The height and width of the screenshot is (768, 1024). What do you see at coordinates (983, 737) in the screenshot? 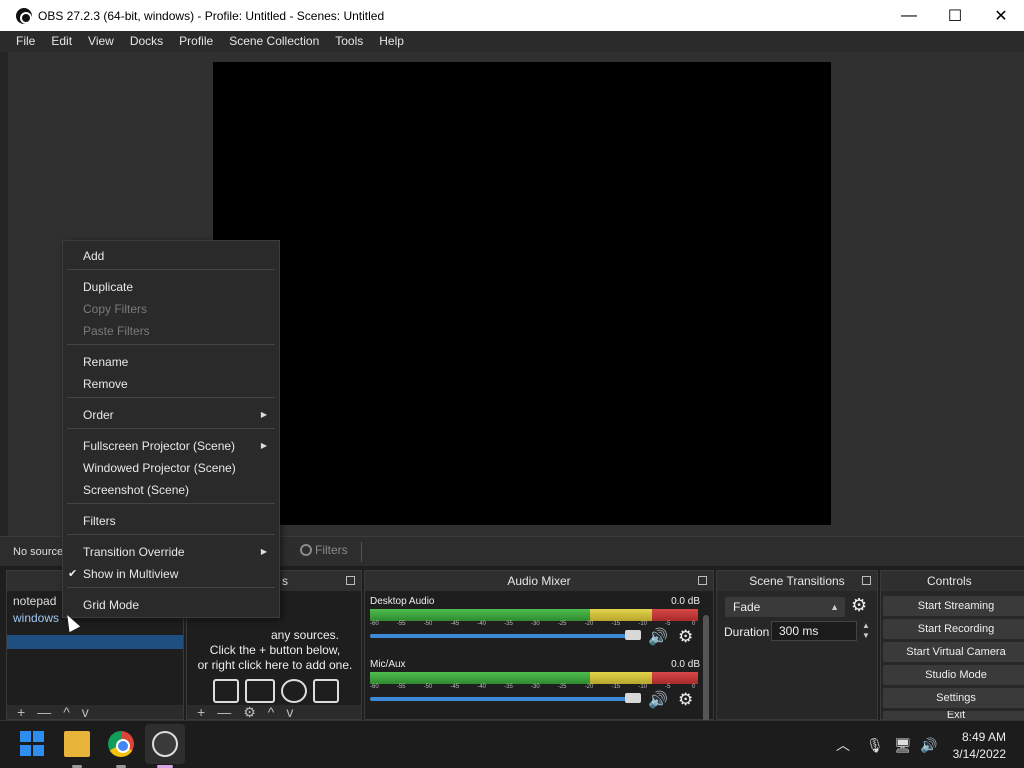
I see `clock-time: 8:49 AM` at bounding box center [983, 737].